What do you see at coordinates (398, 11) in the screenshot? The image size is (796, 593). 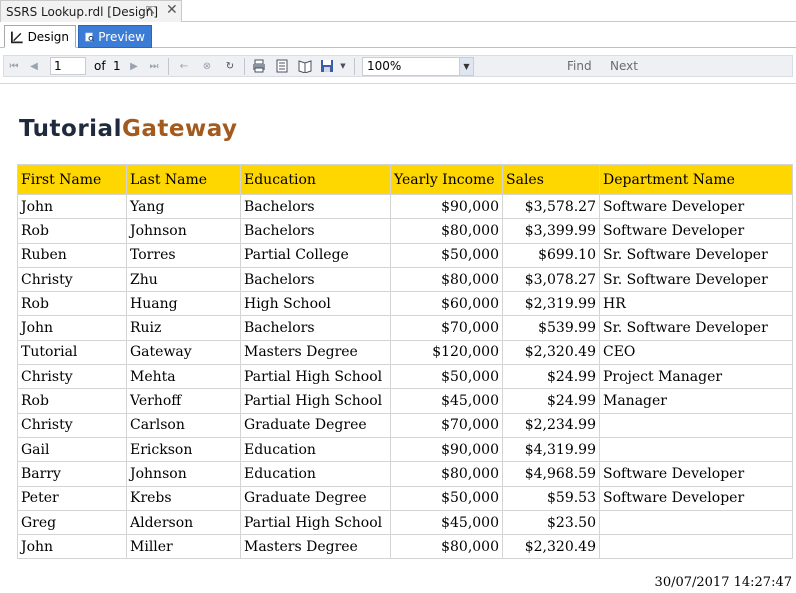 I see `document-tab-strip: SSRS Lookup.rdl [Design] ⇱ ✕` at bounding box center [398, 11].